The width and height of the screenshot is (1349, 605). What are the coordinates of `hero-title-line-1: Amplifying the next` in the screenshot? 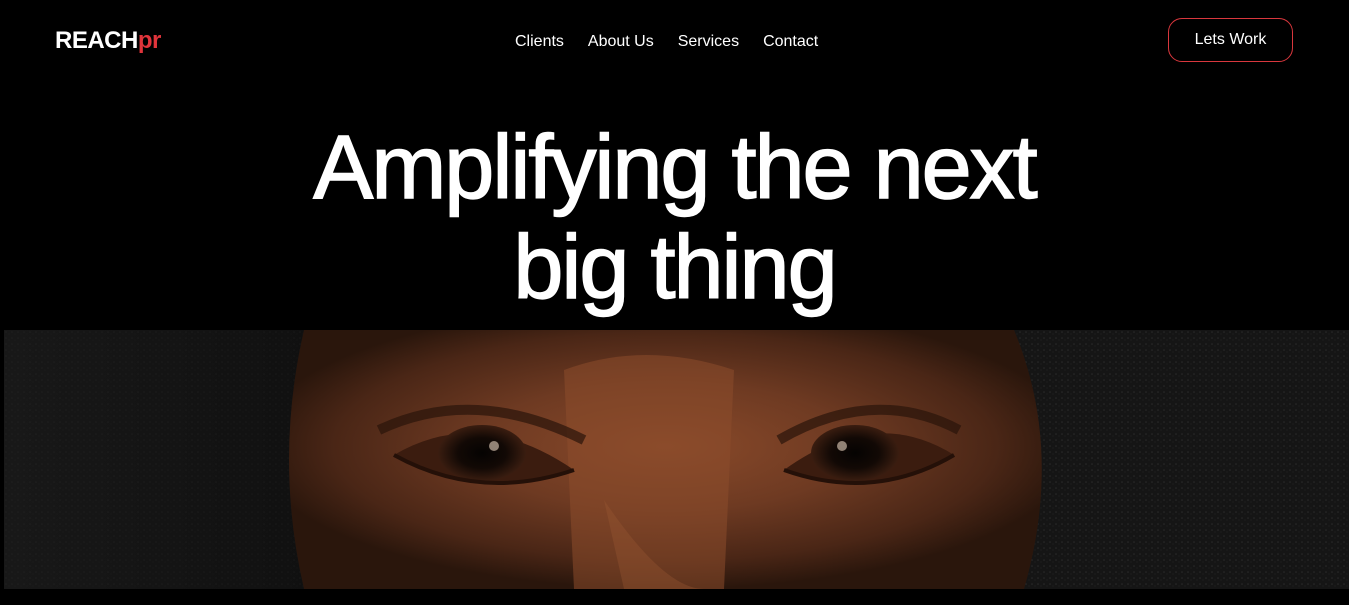 It's located at (676, 168).